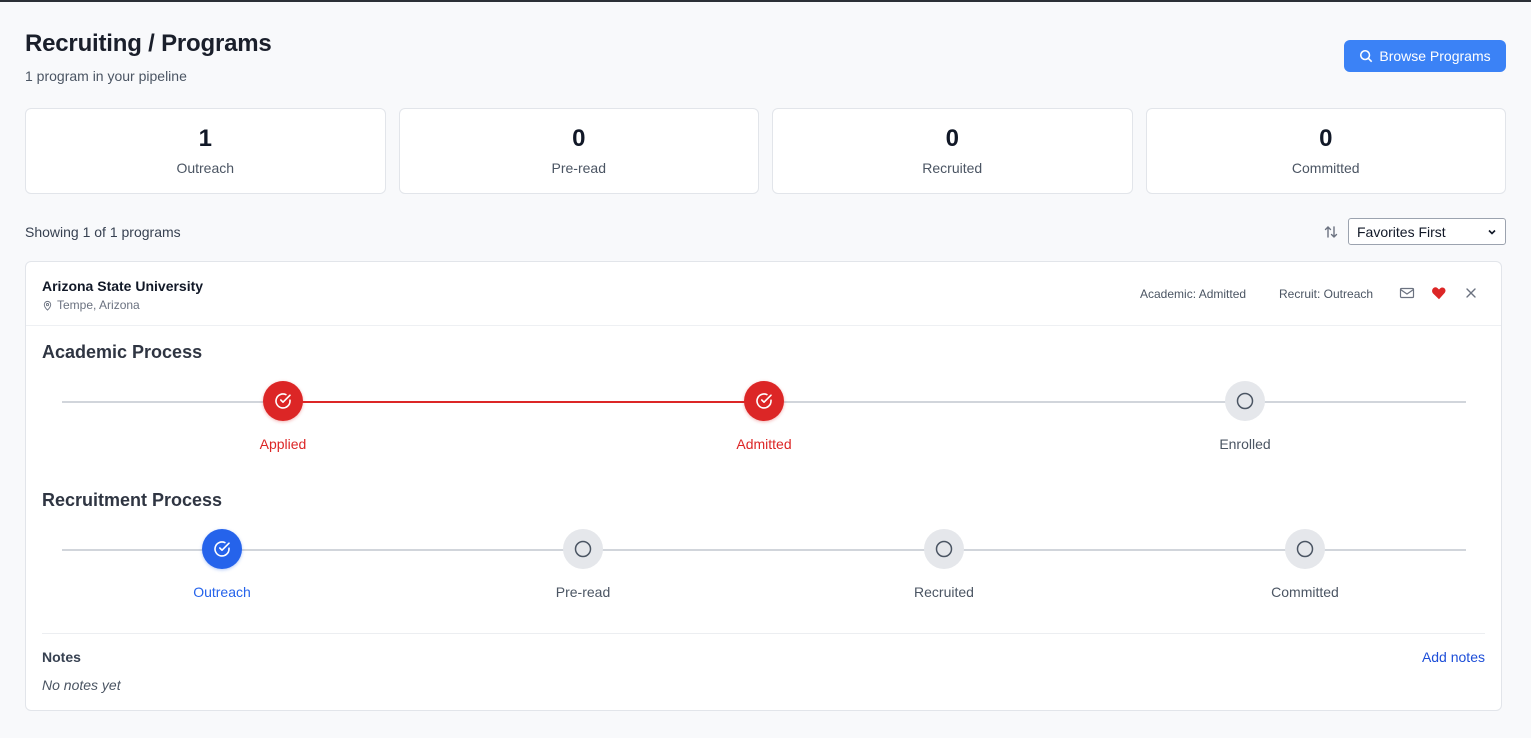 This screenshot has width=1531, height=738. Describe the element at coordinates (122, 352) in the screenshot. I see `academic-process-title: Academic Process` at that location.